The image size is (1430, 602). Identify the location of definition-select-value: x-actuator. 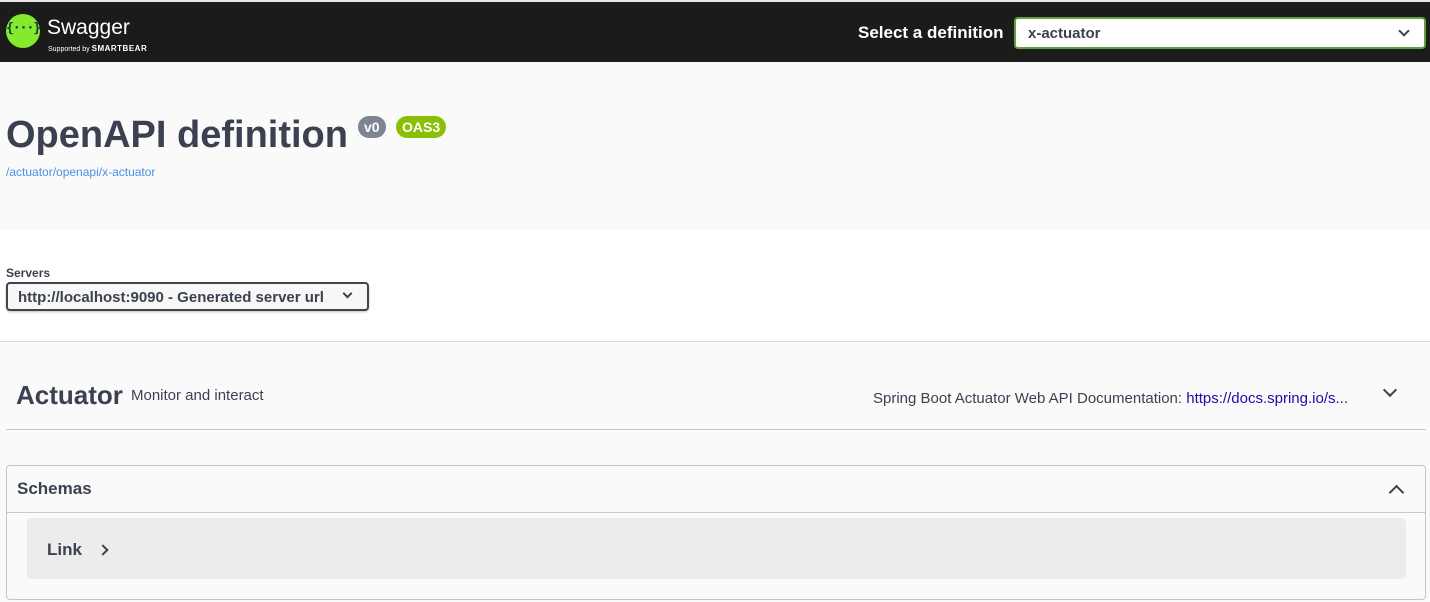
(1064, 33).